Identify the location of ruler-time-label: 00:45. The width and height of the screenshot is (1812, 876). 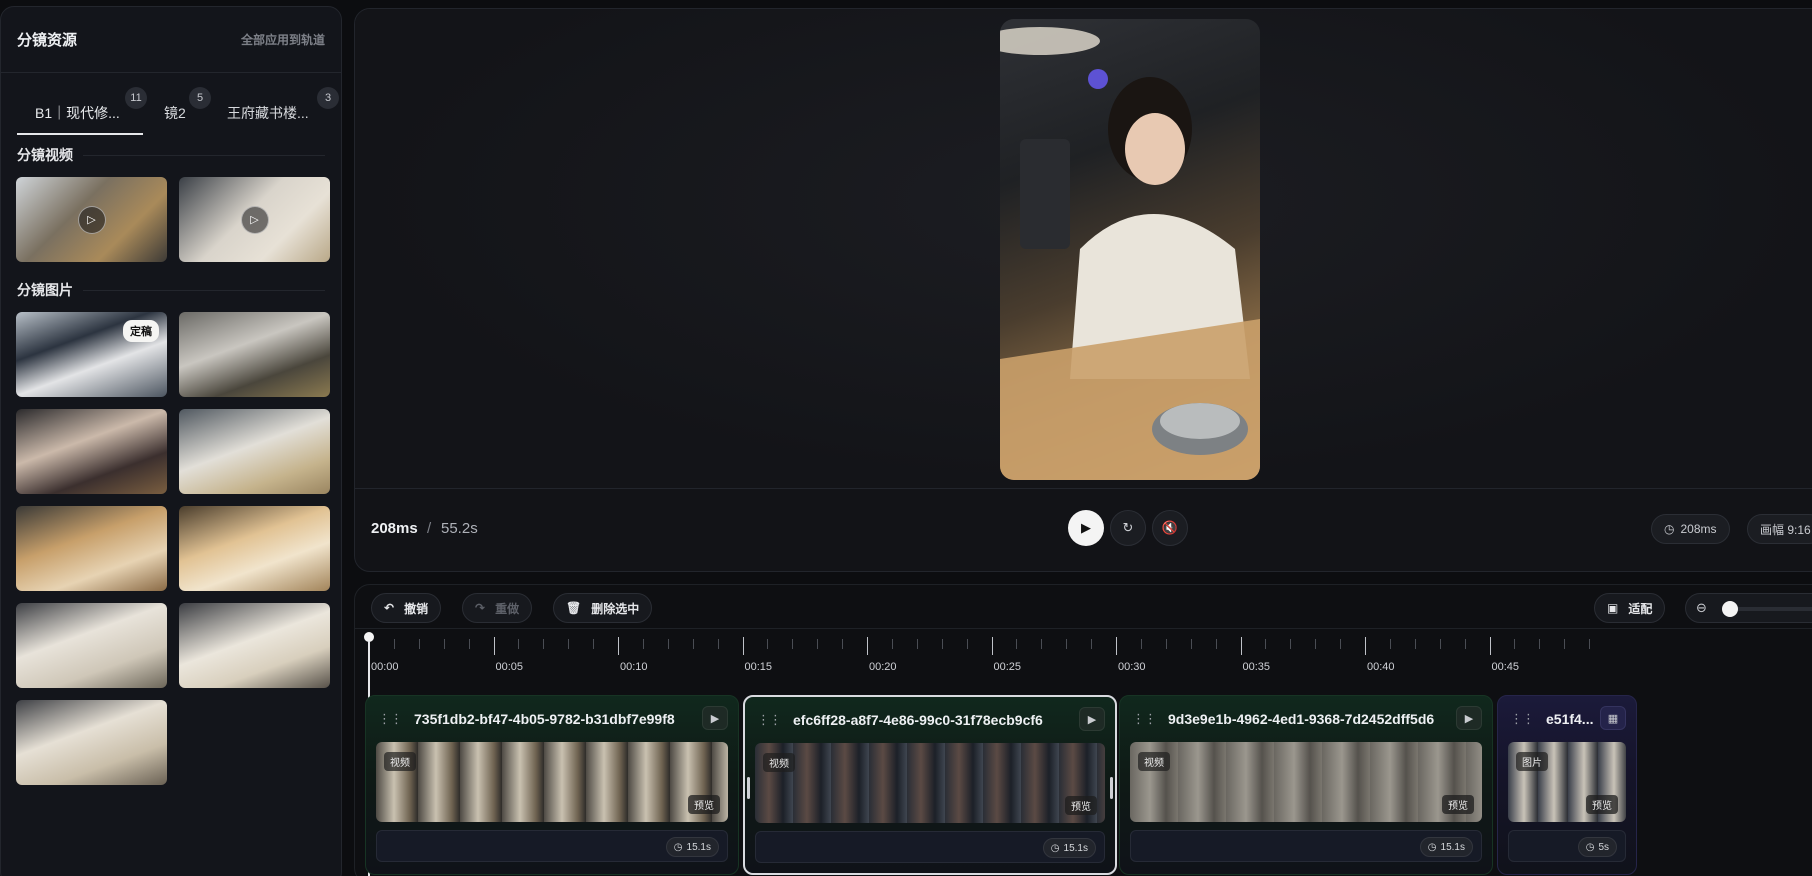
(1505, 667).